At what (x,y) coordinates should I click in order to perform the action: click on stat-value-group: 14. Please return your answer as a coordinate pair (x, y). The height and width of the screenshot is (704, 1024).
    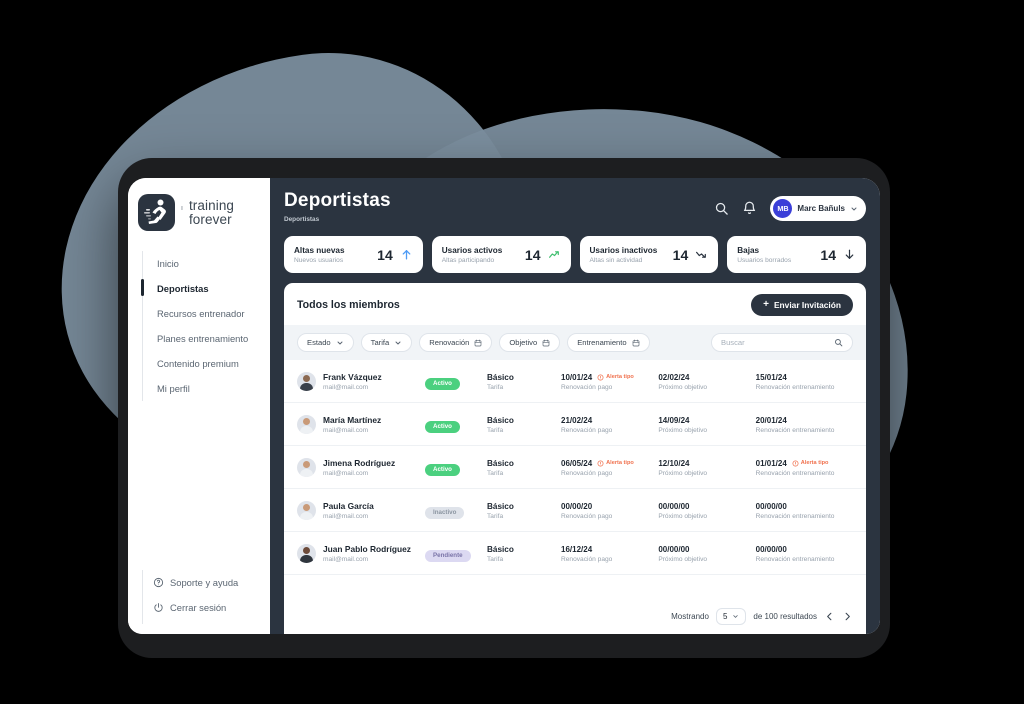
    Looking at the image, I should click on (395, 255).